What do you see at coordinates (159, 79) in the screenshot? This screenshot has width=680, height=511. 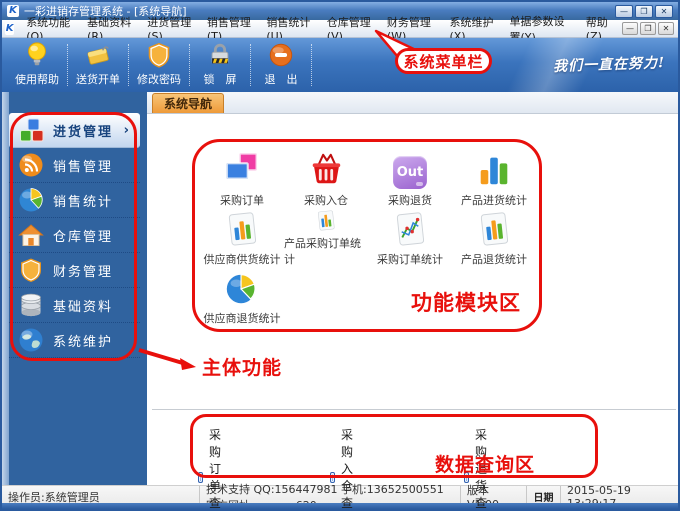 I see `change-password-button-label: 修改密码` at bounding box center [159, 79].